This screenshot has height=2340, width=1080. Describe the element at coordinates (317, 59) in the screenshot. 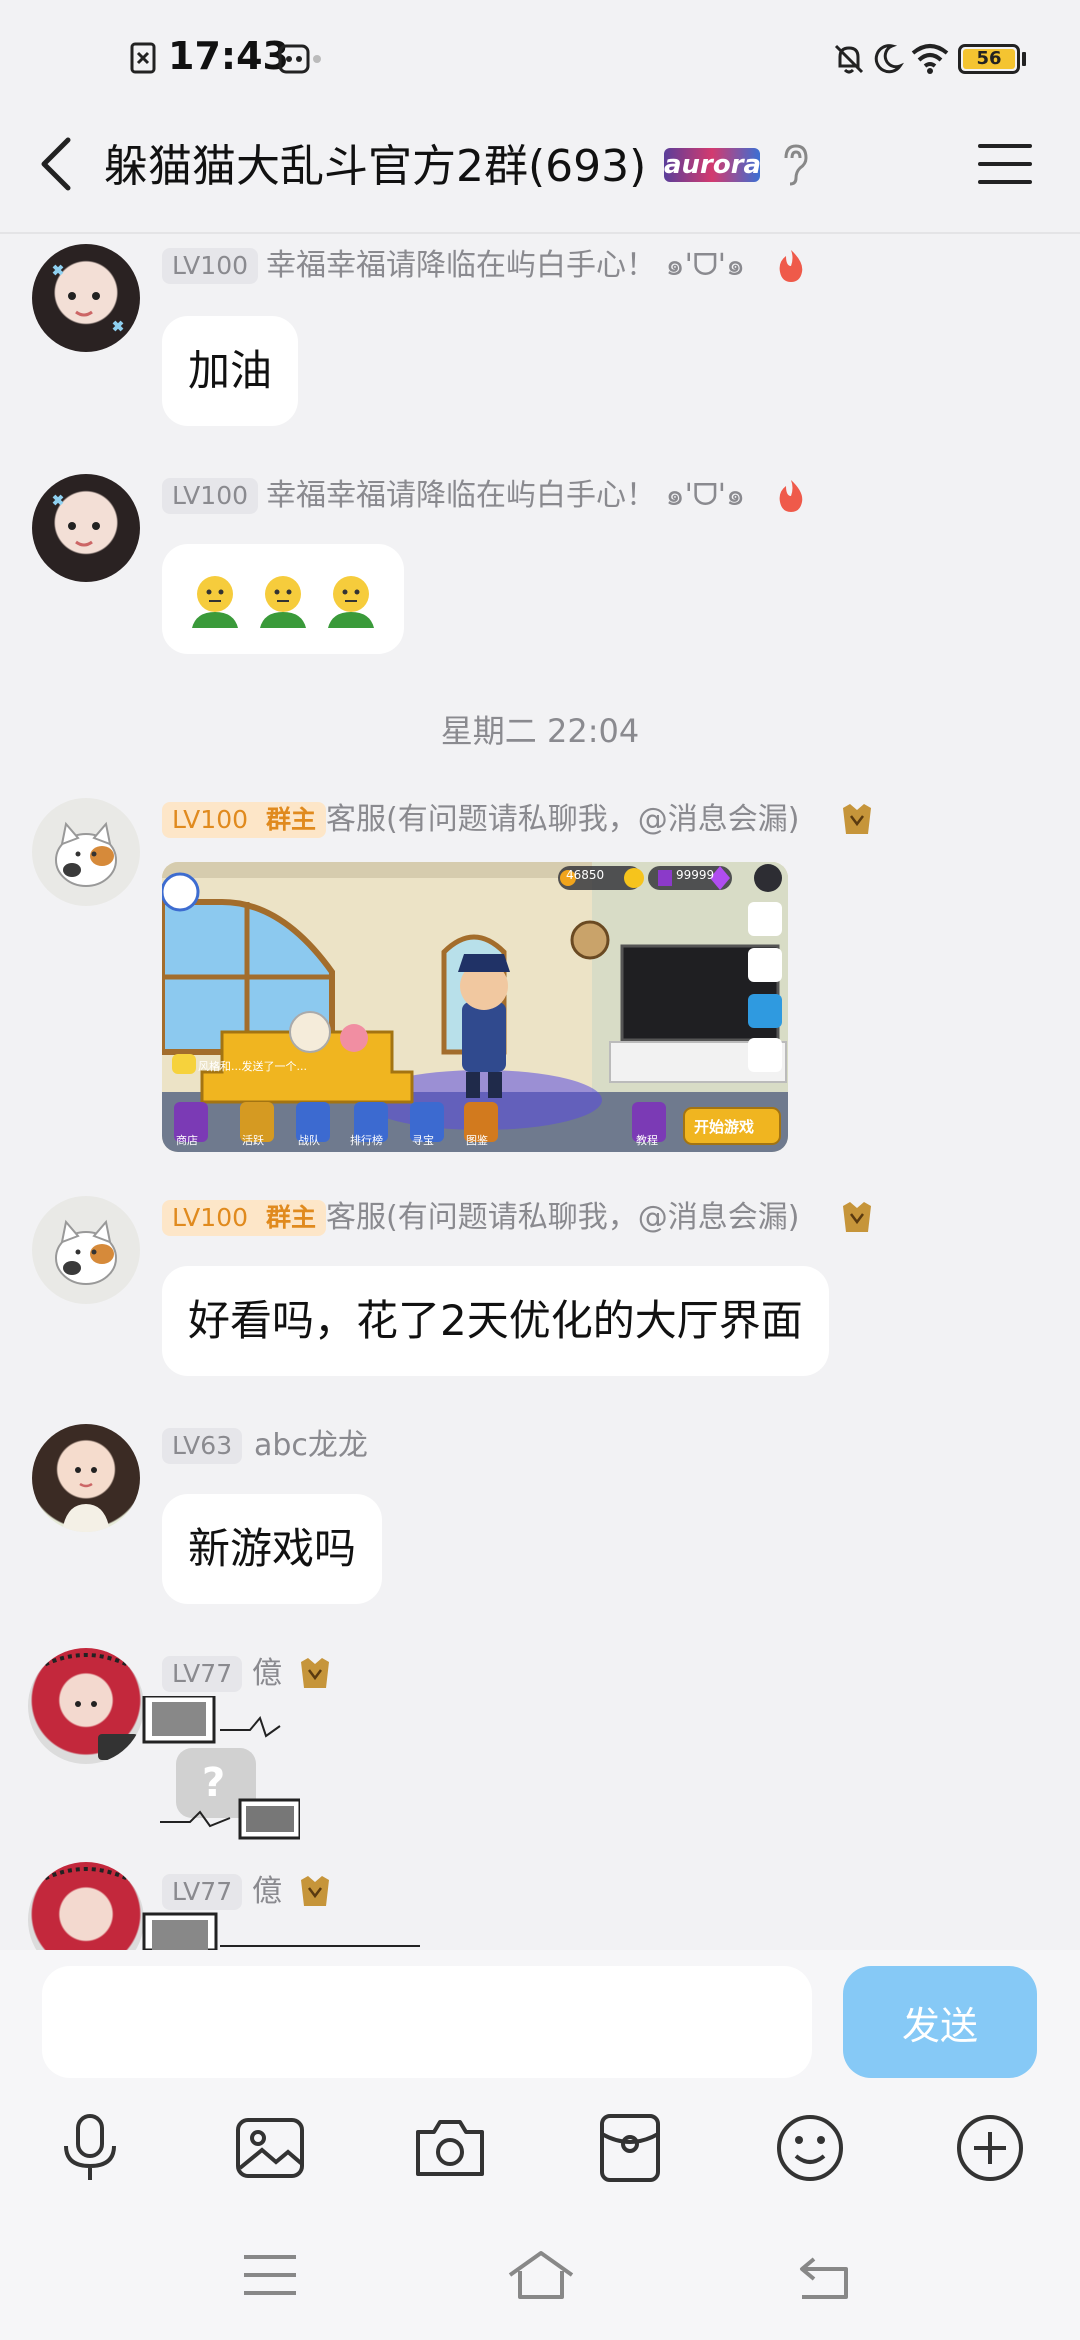

I see `dot-icon` at that location.